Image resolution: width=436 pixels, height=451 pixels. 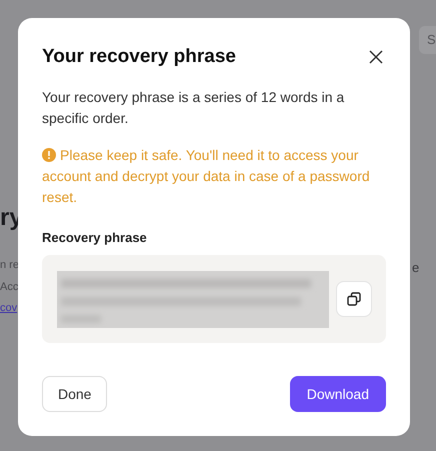 What do you see at coordinates (9, 308) in the screenshot?
I see `page-link: cov` at bounding box center [9, 308].